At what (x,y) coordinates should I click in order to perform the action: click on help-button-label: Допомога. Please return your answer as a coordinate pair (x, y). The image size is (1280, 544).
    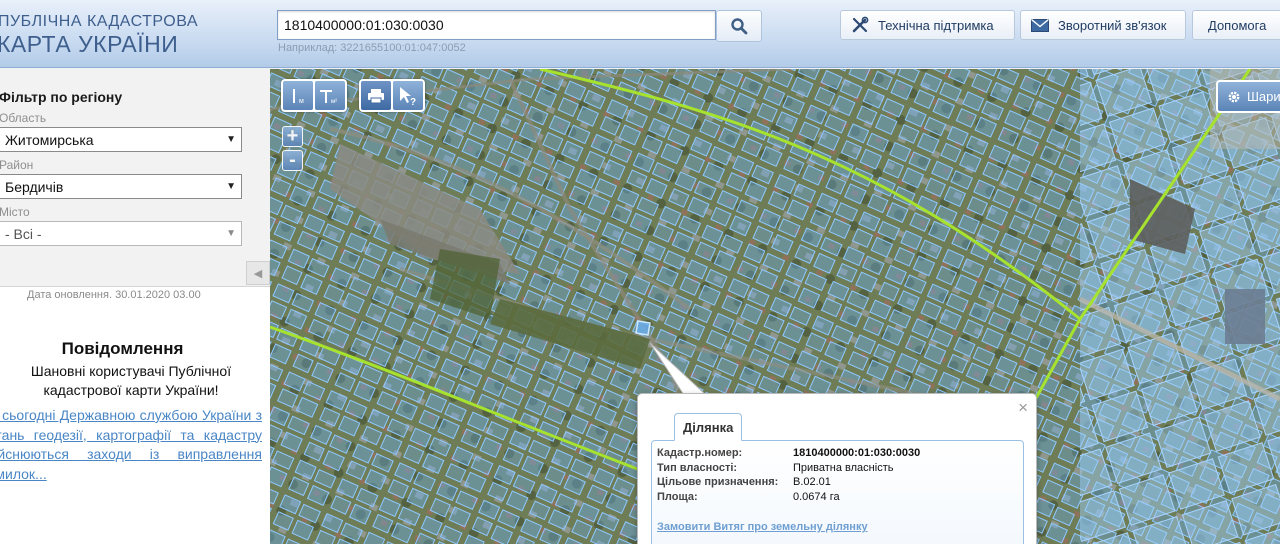
    Looking at the image, I should click on (1237, 25).